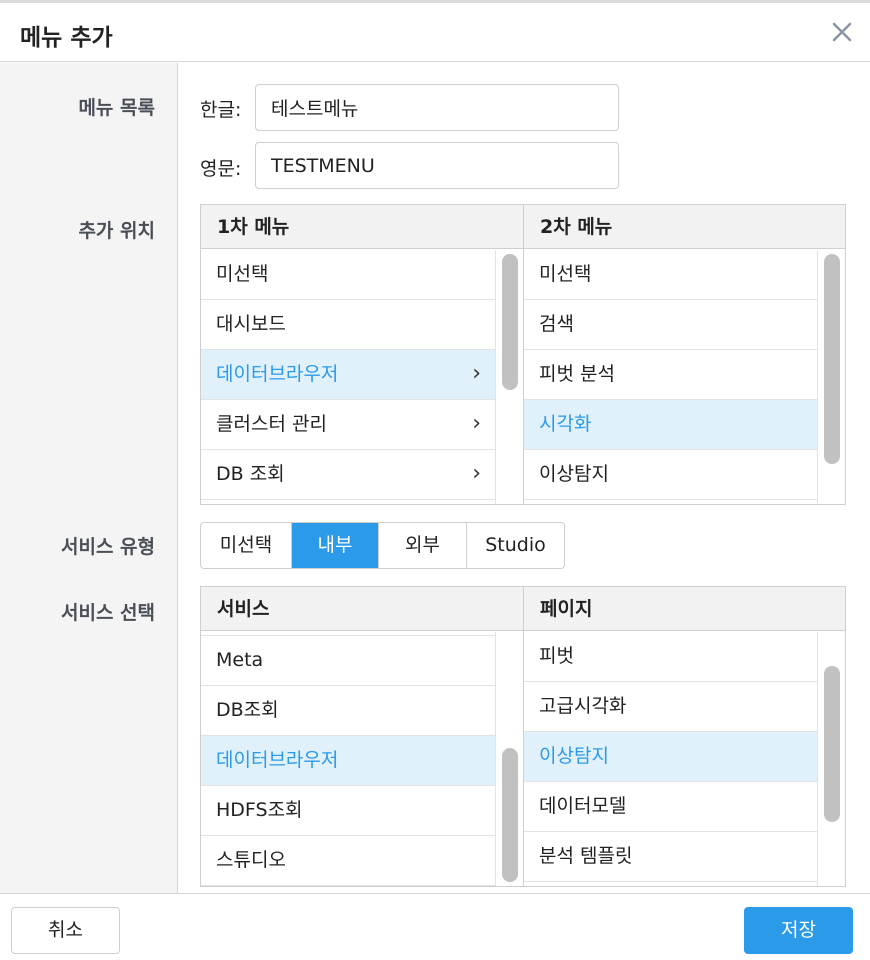 This screenshot has height=960, width=870. I want to click on dialog-header: 메뉴 추가, so click(435, 34).